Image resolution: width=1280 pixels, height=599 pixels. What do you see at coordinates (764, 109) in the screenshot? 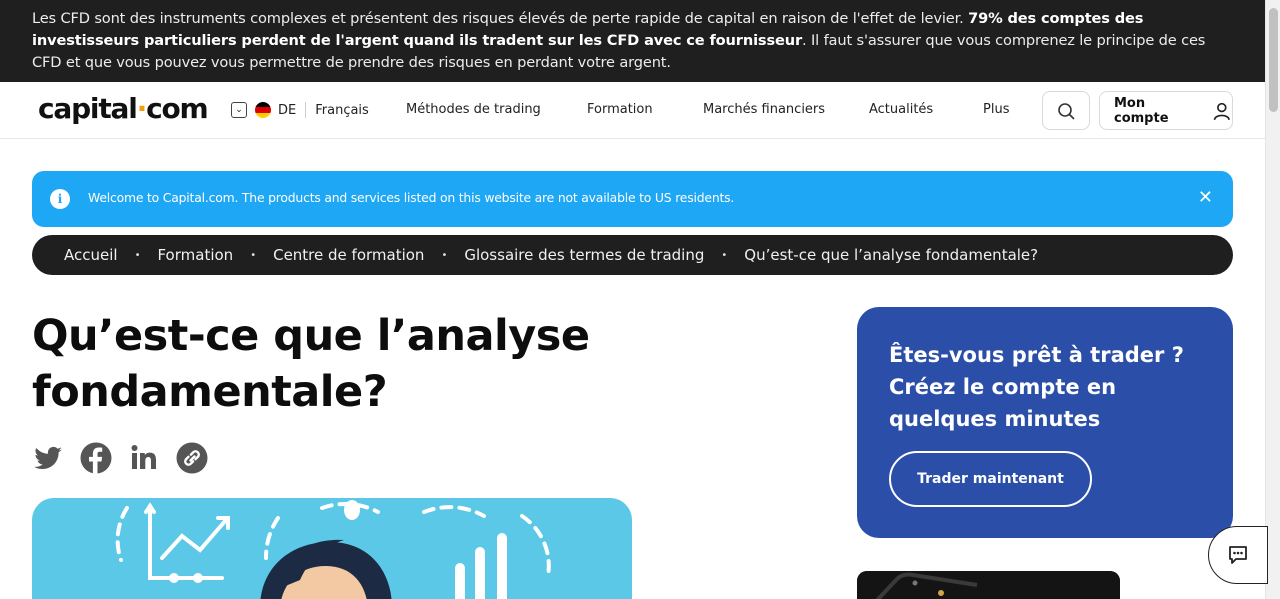
I see `menu-item-markets: Marchés financiers` at bounding box center [764, 109].